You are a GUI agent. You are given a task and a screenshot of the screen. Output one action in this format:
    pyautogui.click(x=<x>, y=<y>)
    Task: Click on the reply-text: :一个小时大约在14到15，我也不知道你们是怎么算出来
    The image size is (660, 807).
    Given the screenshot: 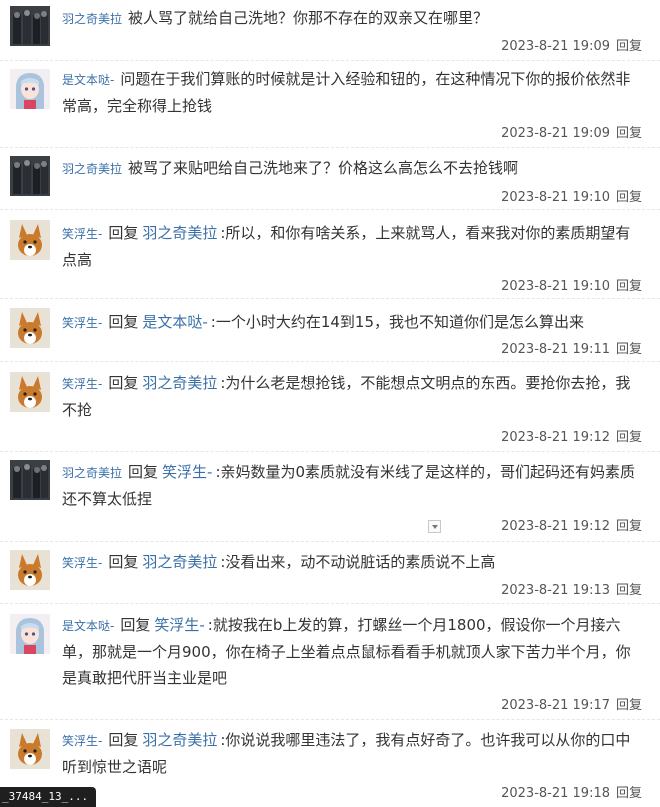 What is the action you would take?
    pyautogui.click(x=397, y=322)
    